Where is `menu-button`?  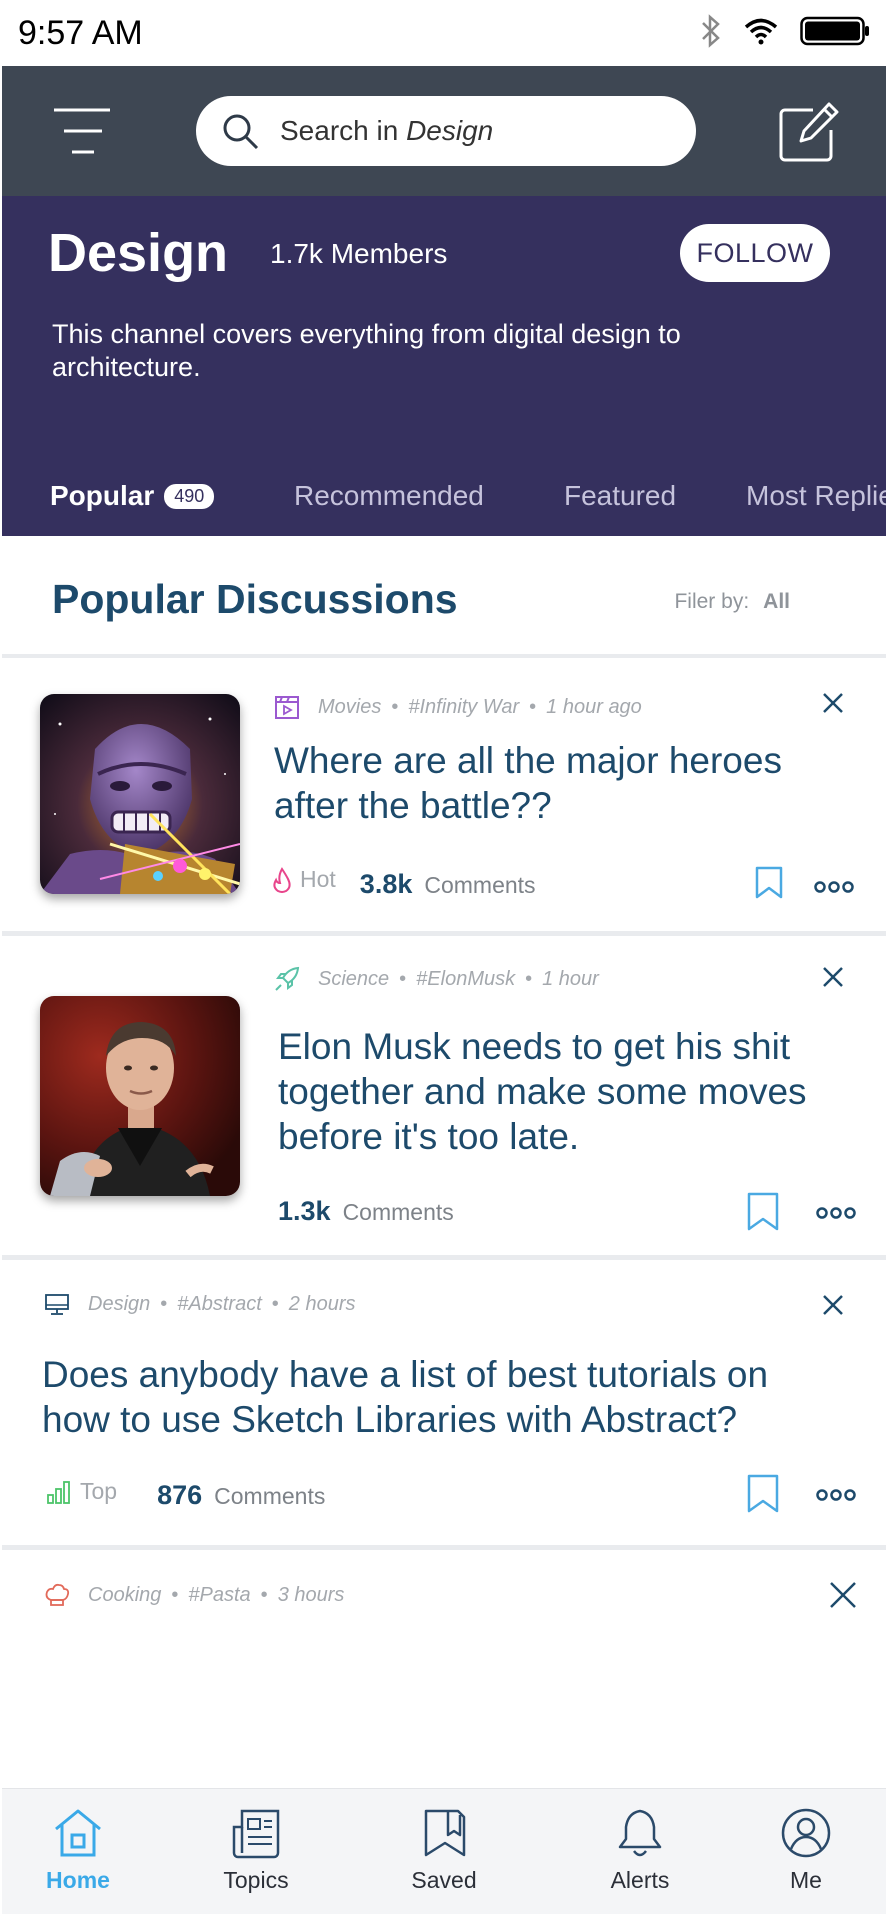
menu-button is located at coordinates (82, 131).